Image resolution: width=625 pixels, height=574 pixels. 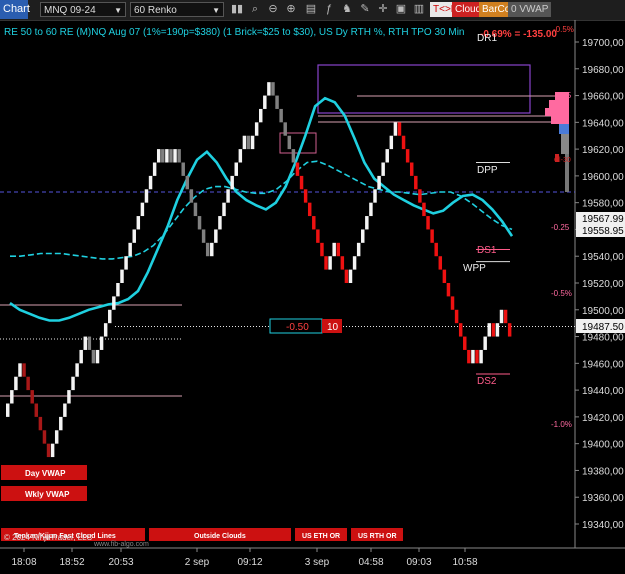 I want to click on price-tick-label: 19340,00, so click(x=603, y=525).